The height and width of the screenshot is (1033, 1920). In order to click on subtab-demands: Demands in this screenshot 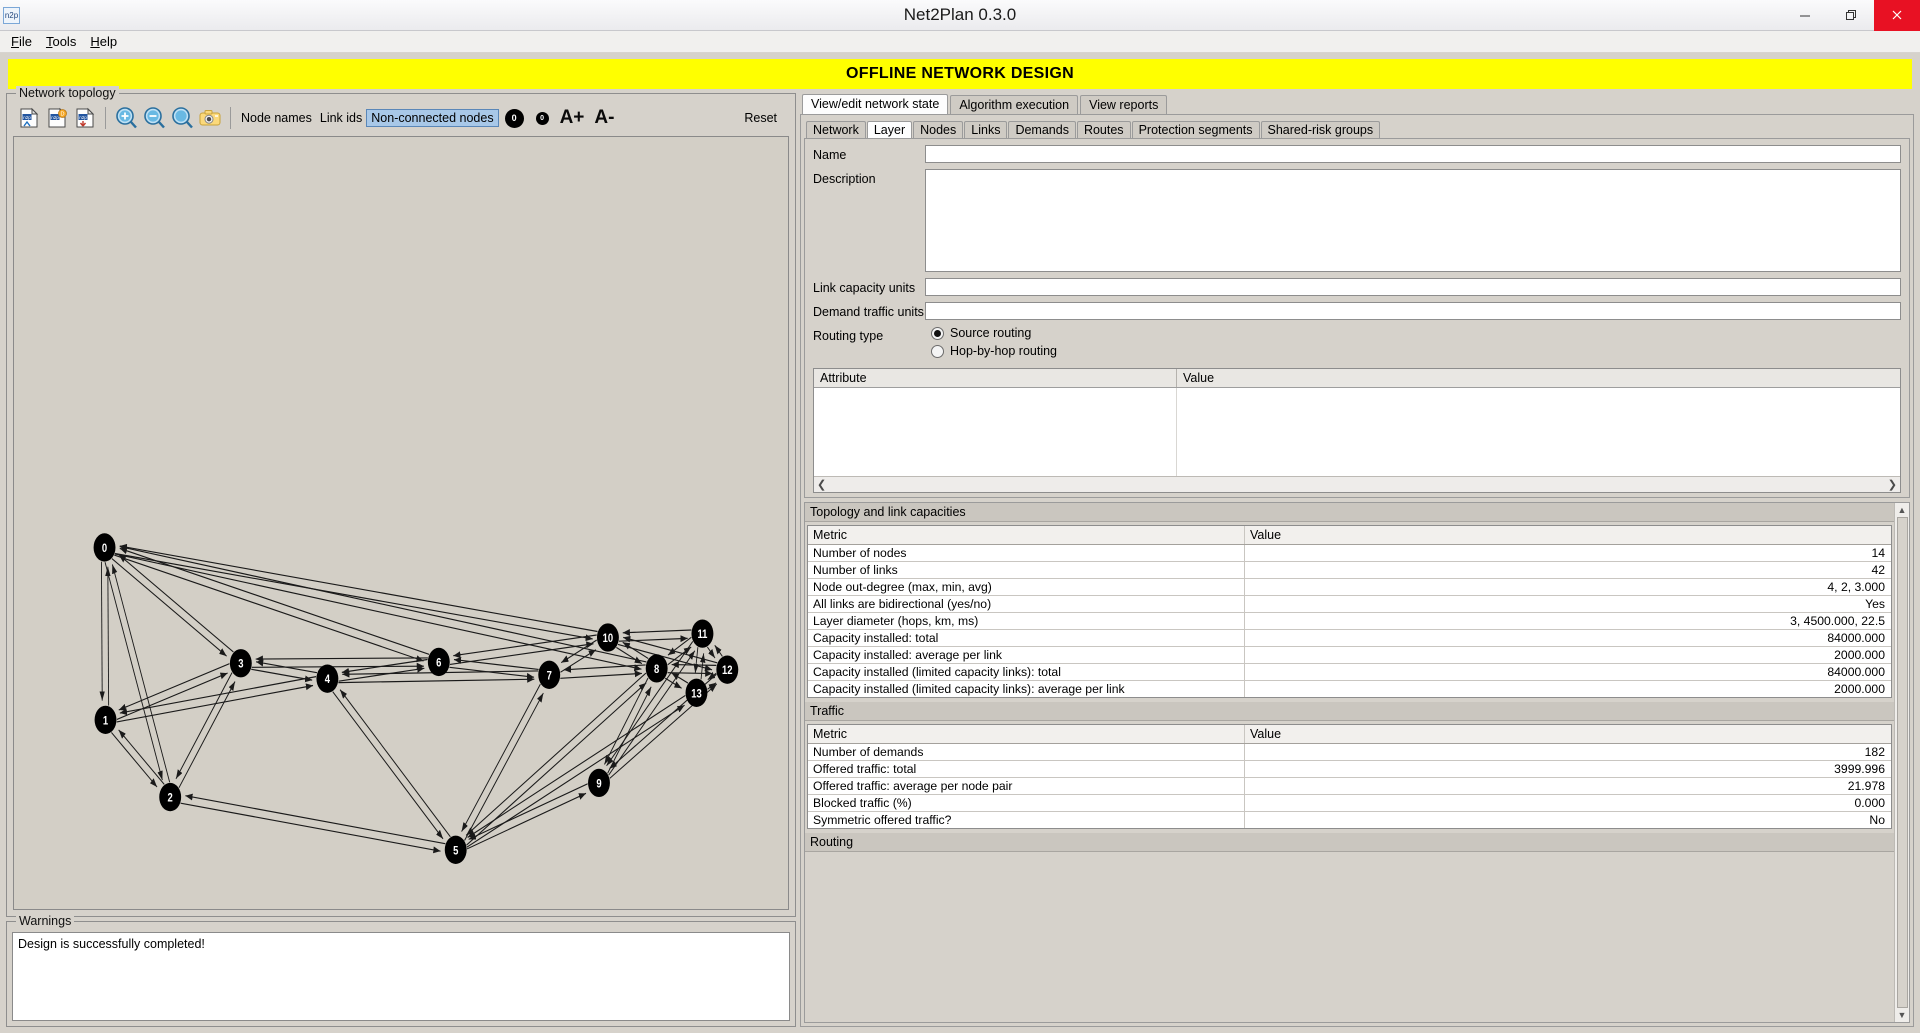, I will do `click(1042, 129)`.